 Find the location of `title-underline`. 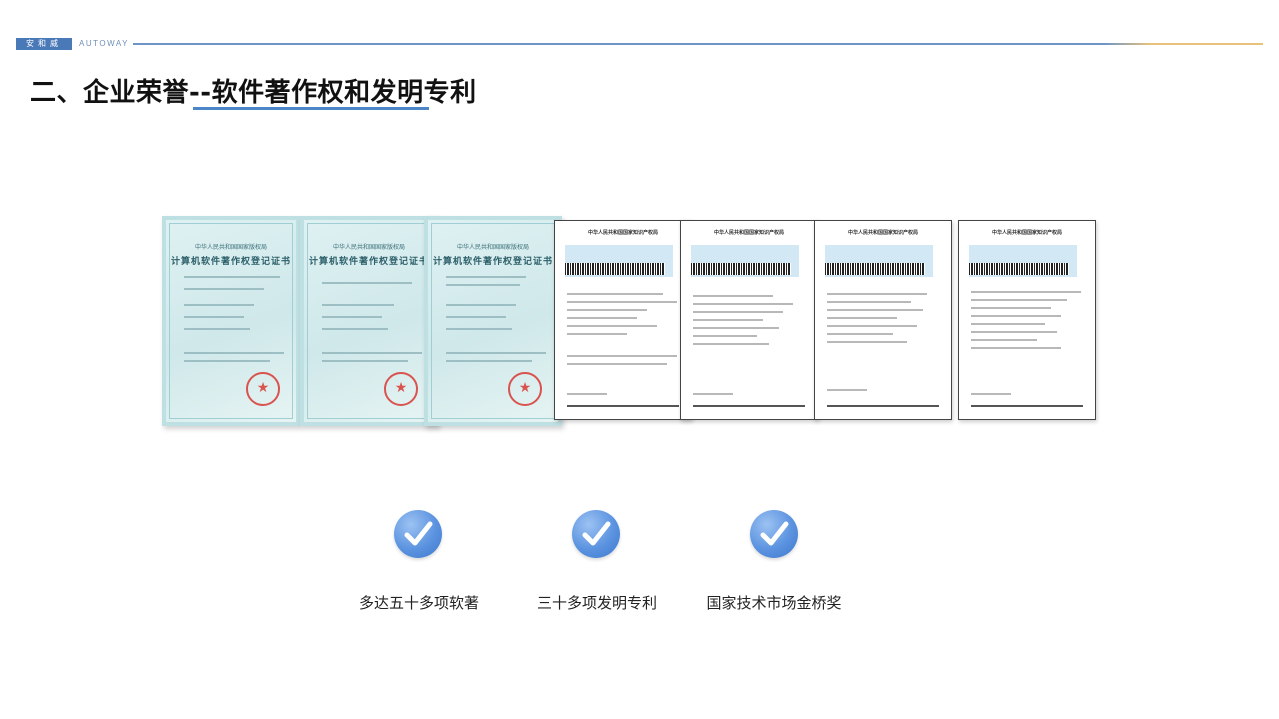

title-underline is located at coordinates (311, 108).